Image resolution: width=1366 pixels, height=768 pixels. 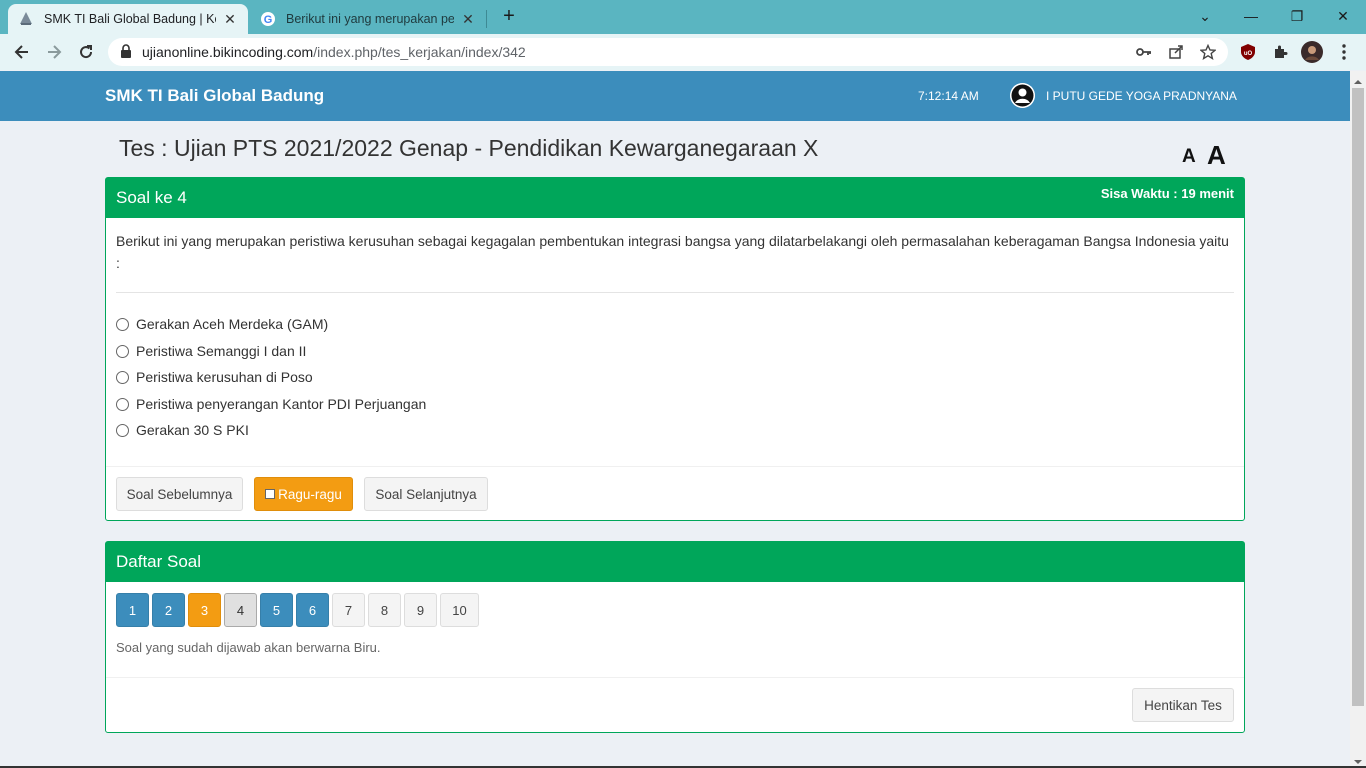 I want to click on question-number-button: 10, so click(x=459, y=610).